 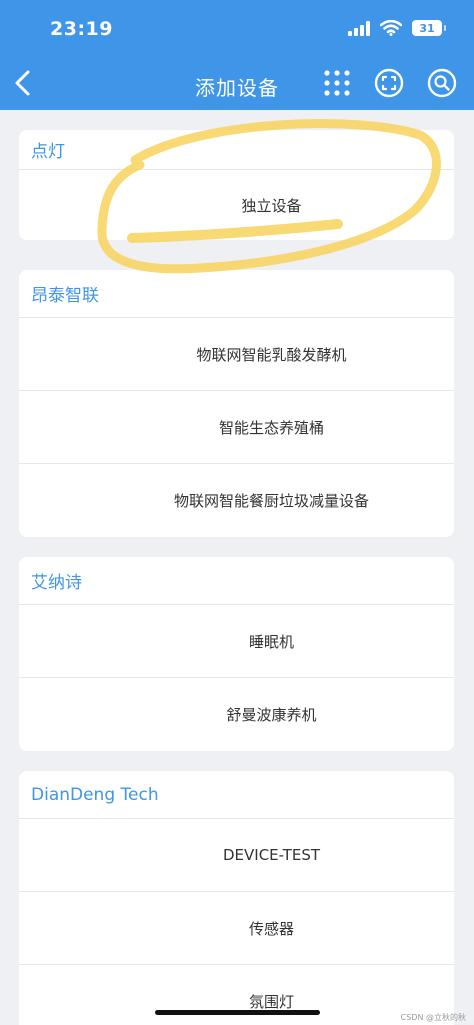 I want to click on battery-level: 31, so click(x=427, y=28).